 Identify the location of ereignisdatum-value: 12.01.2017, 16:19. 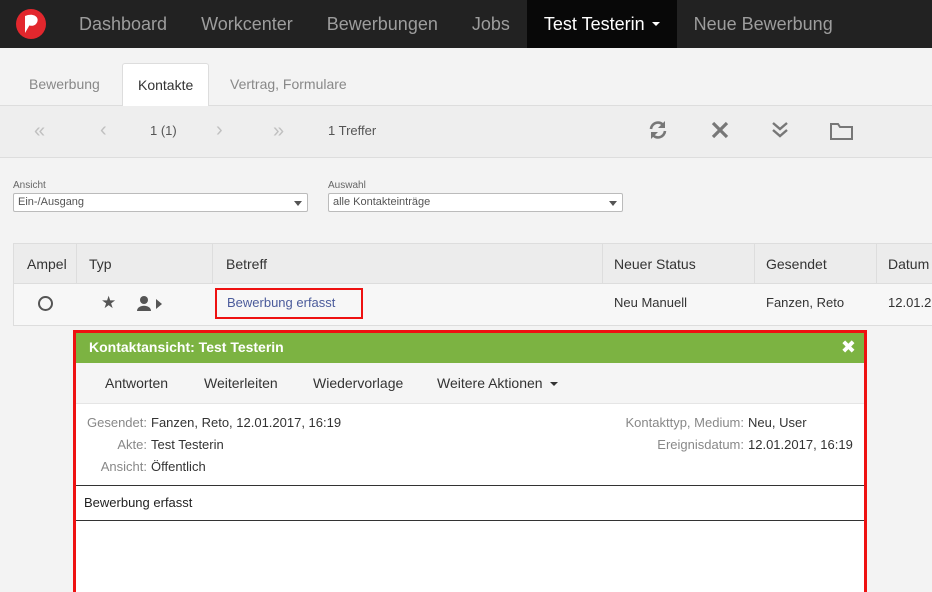
(800, 444).